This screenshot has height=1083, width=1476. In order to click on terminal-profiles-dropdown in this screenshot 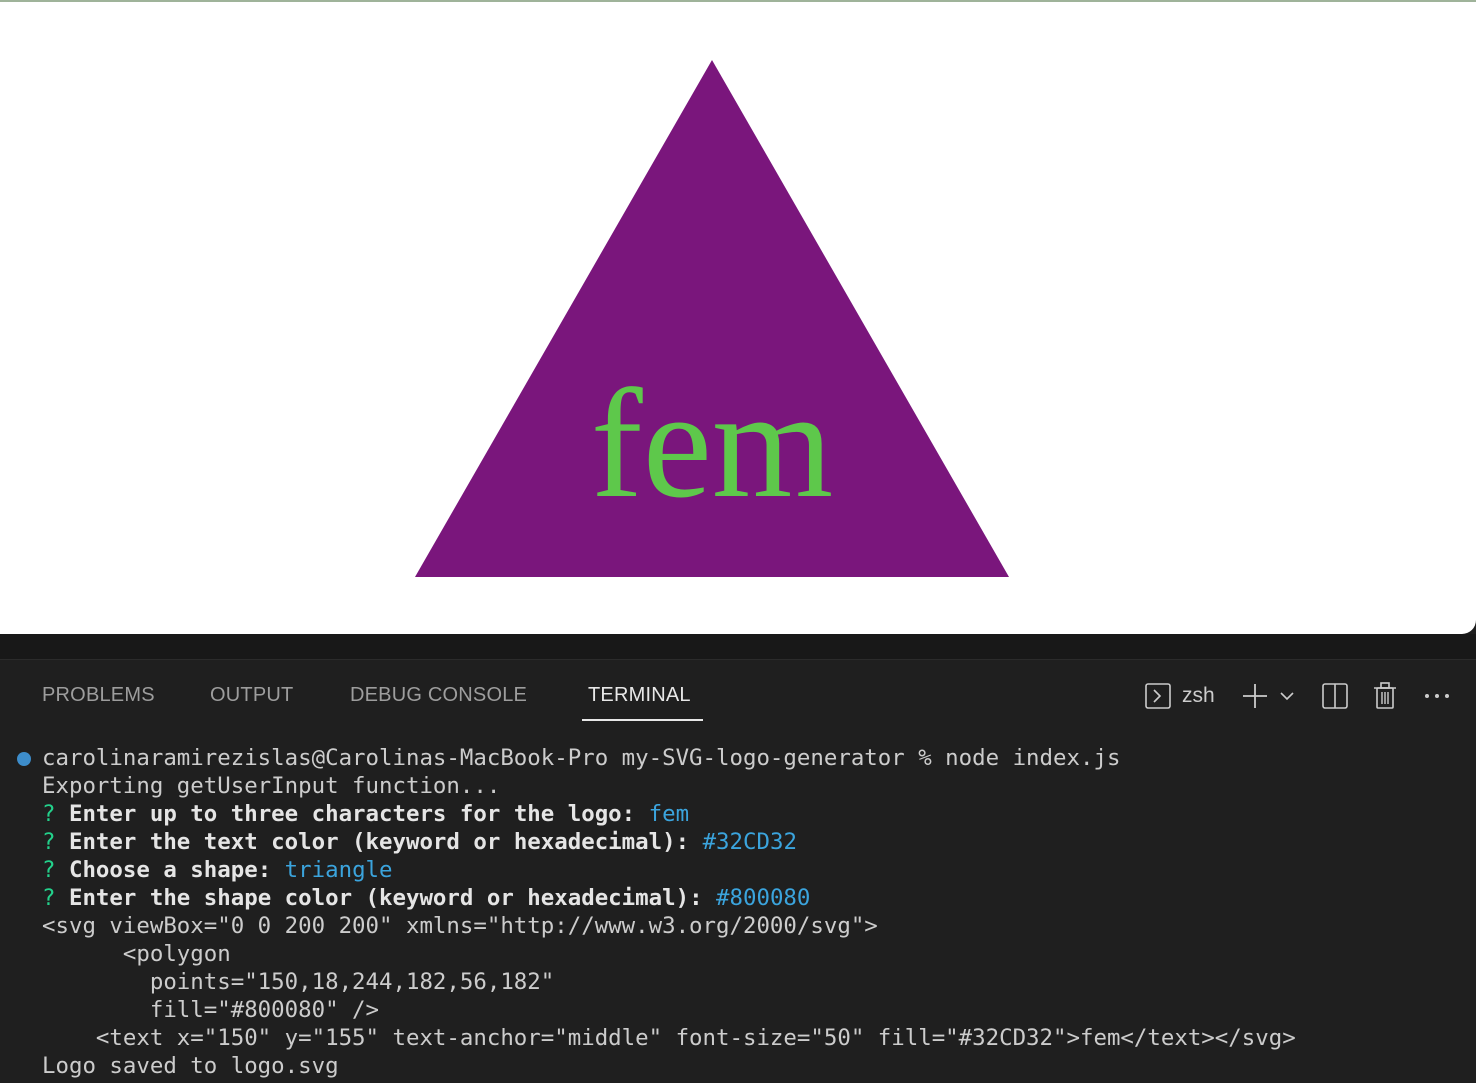, I will do `click(1287, 696)`.